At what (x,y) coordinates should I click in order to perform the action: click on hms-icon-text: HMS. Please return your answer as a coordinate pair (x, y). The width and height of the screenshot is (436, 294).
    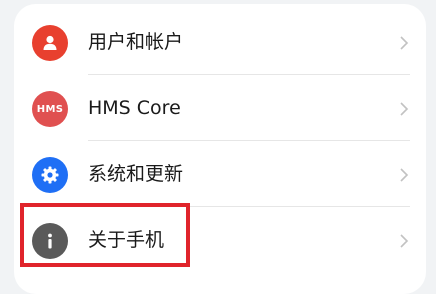
    Looking at the image, I should click on (50, 109).